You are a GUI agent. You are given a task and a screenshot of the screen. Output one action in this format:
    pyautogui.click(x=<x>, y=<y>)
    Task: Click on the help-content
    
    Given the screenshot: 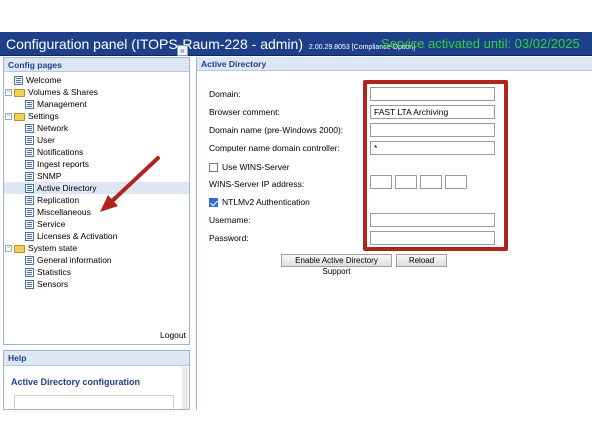 What is the action you would take?
    pyautogui.click(x=94, y=403)
    